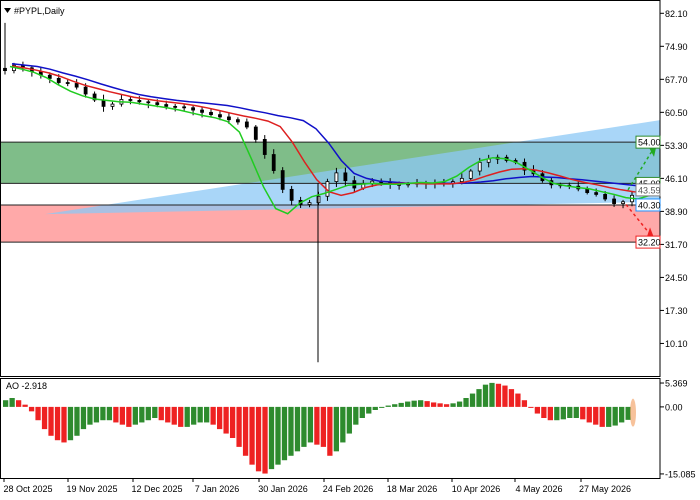  I want to click on price-tick-label: 10.10, so click(676, 344).